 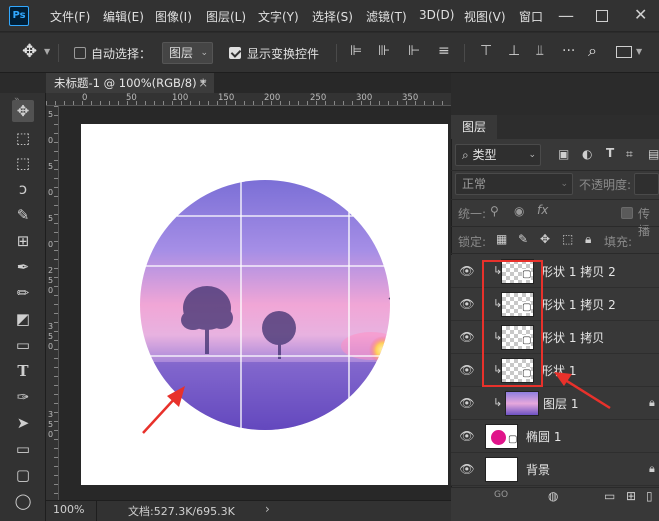 What do you see at coordinates (23, 319) in the screenshot?
I see `eraser-tool-icon: ◩` at bounding box center [23, 319].